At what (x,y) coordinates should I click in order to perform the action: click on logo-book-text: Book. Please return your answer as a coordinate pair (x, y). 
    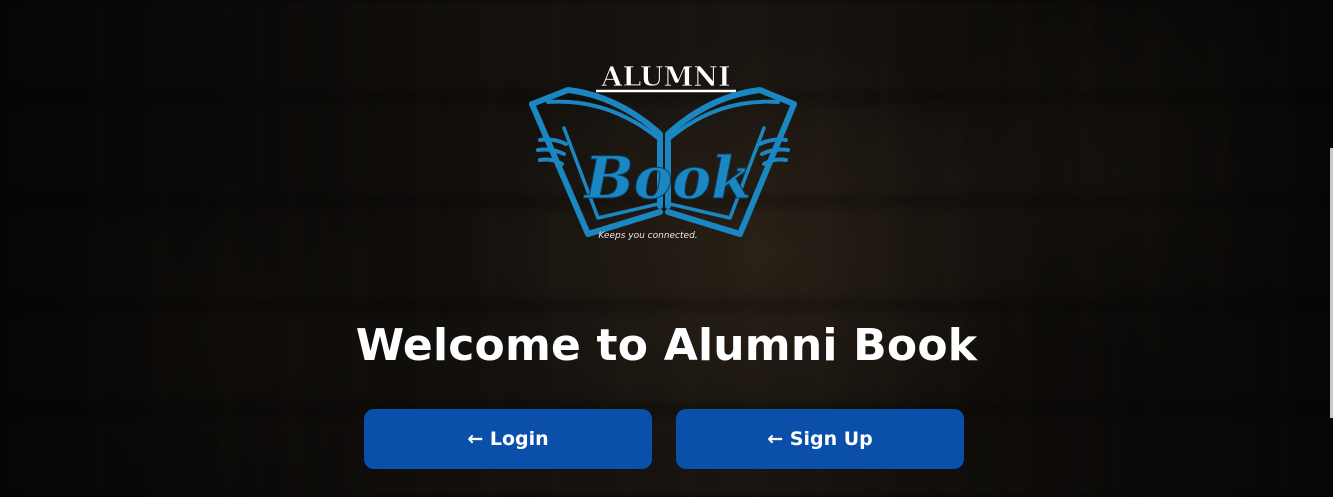
    Looking at the image, I should click on (667, 178).